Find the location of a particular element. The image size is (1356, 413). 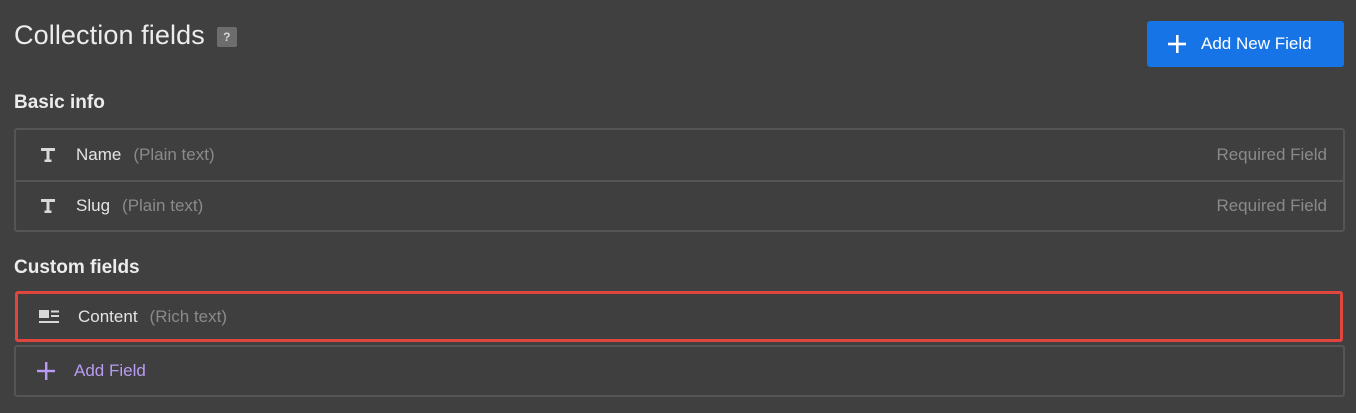

add-field-button: Add Field is located at coordinates (679, 371).